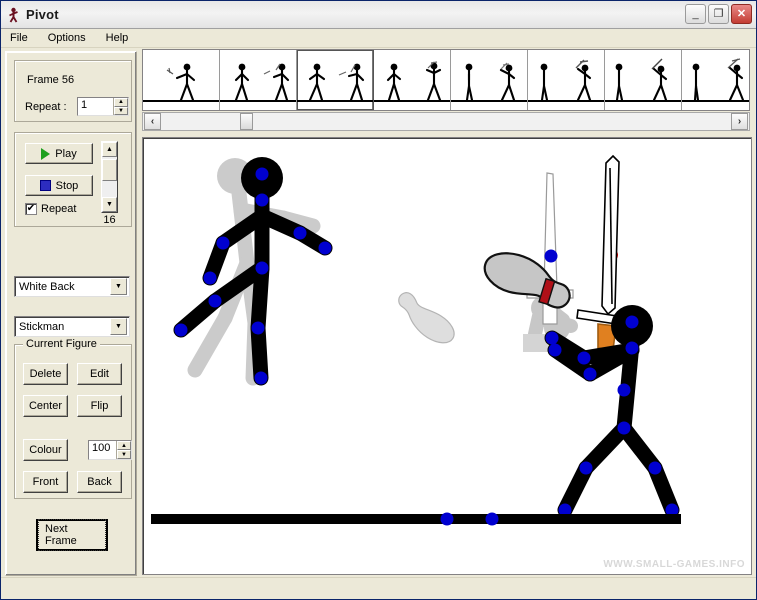 This screenshot has width=757, height=600. Describe the element at coordinates (61, 344) in the screenshot. I see `current-figure-legend: Current Figure` at that location.